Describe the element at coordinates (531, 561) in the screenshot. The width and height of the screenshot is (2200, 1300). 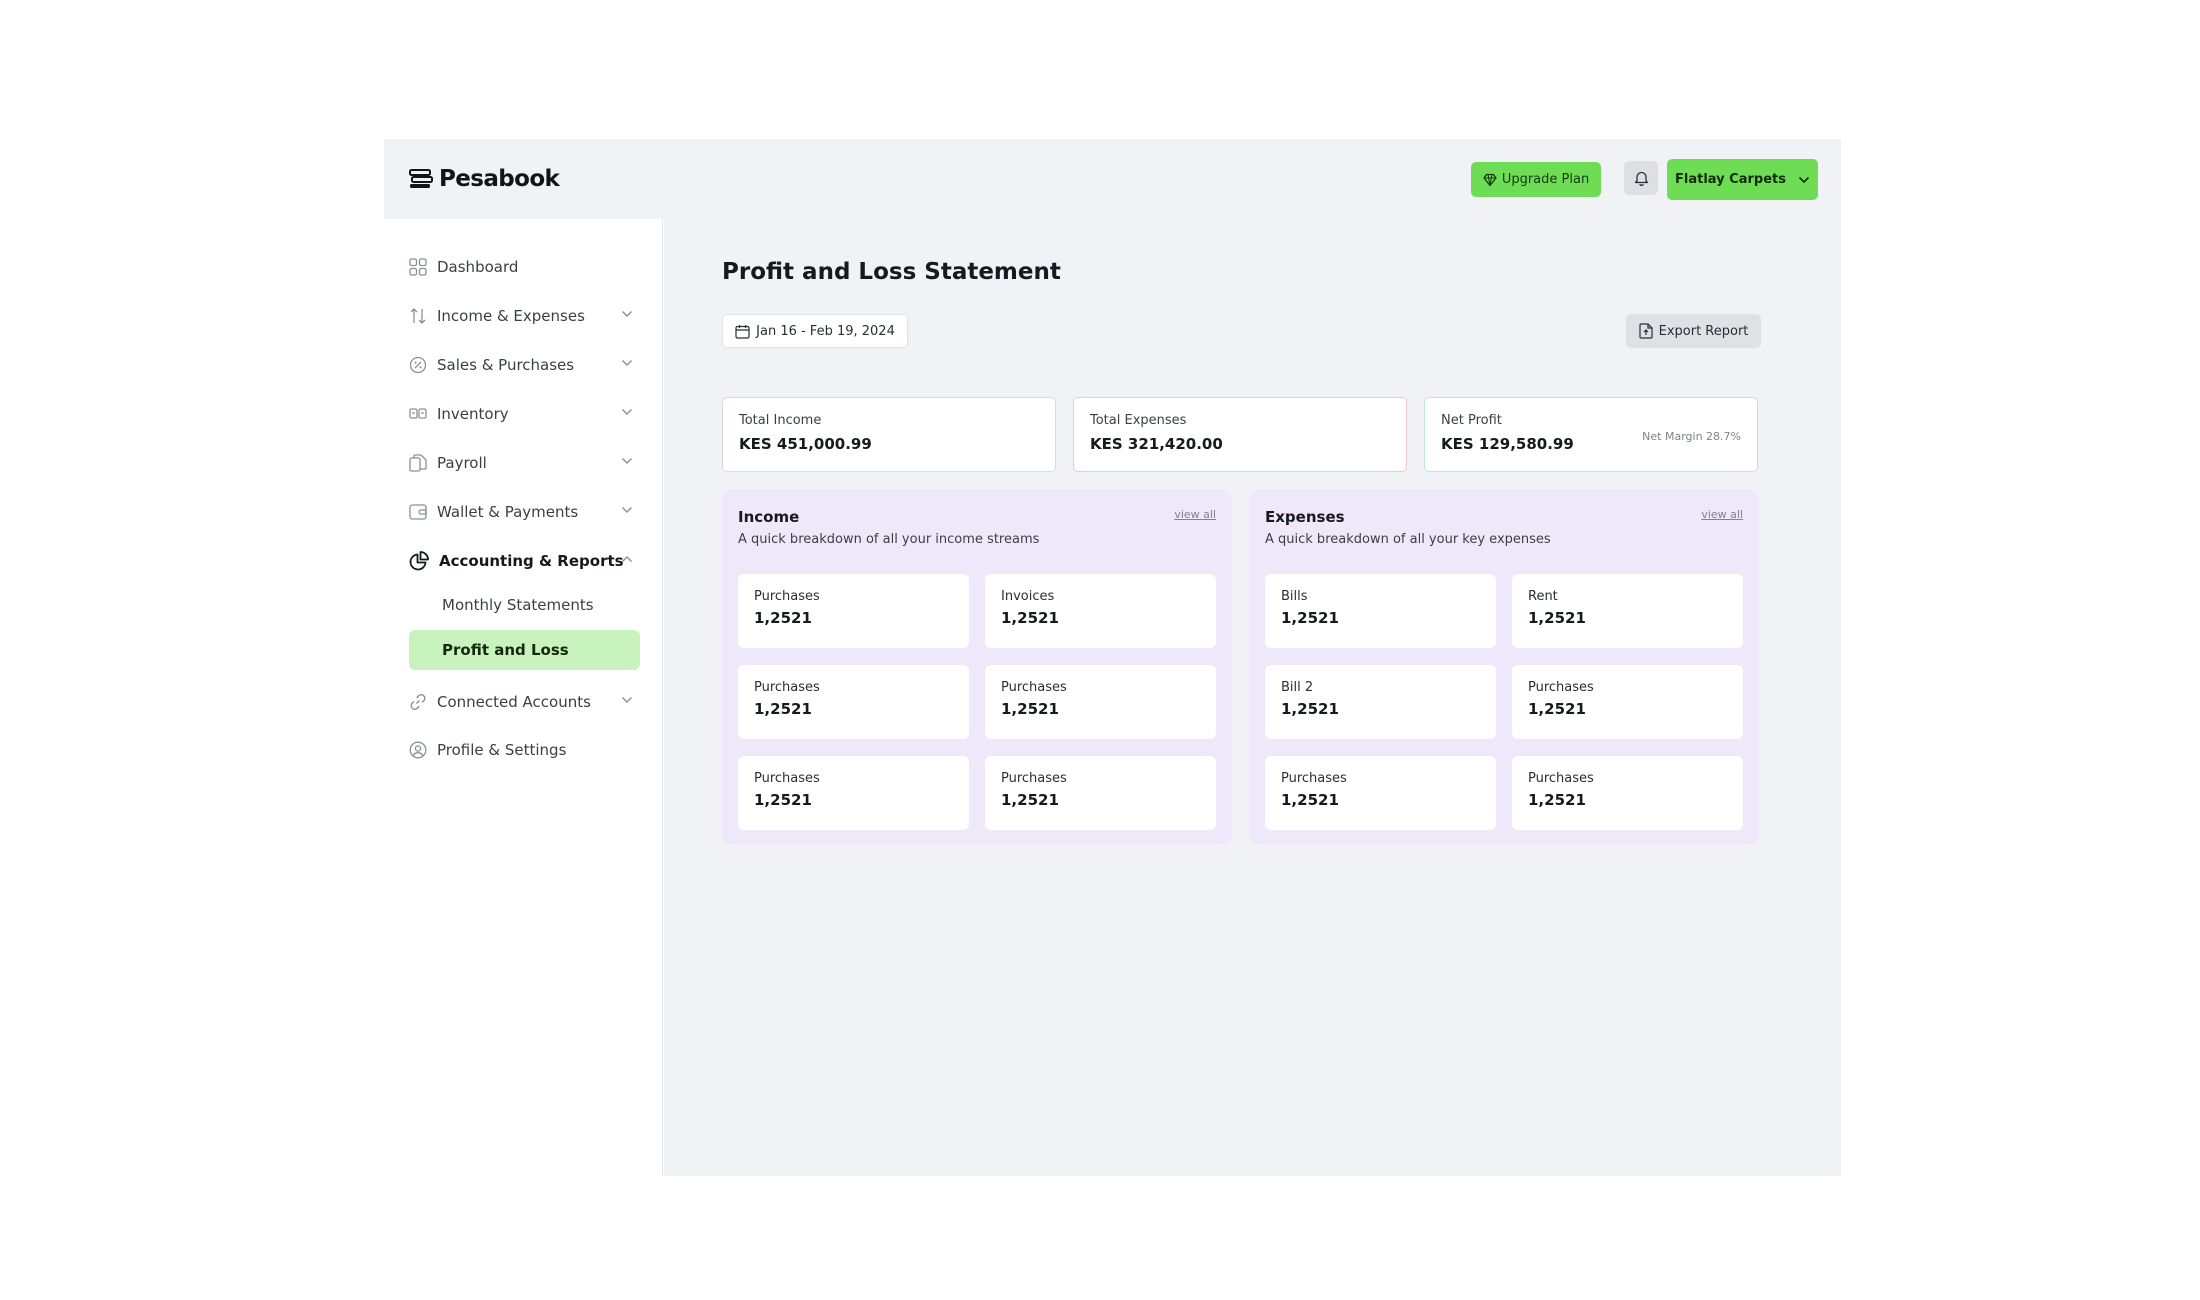
I see `sidebar-item-label: Accounting & Reports` at that location.